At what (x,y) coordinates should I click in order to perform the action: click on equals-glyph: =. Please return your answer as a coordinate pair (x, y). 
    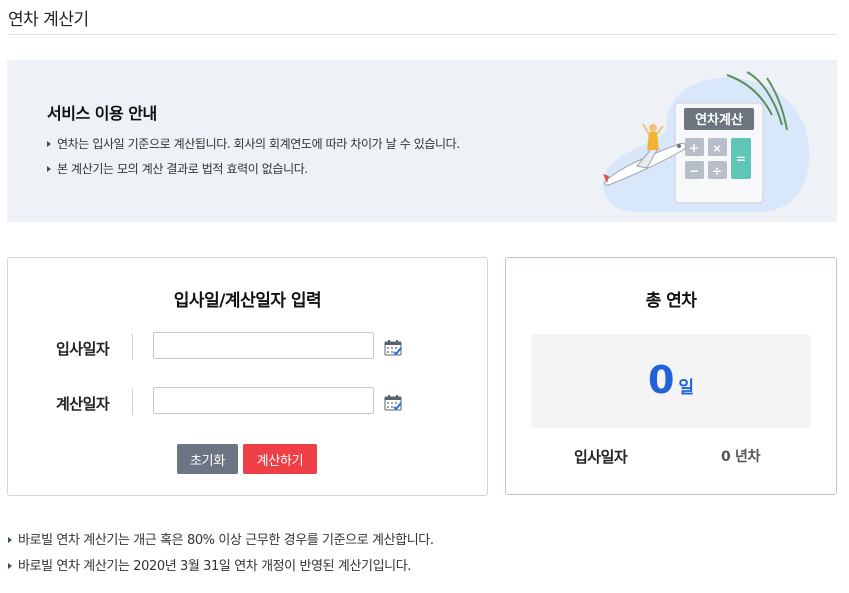
    Looking at the image, I should click on (741, 159).